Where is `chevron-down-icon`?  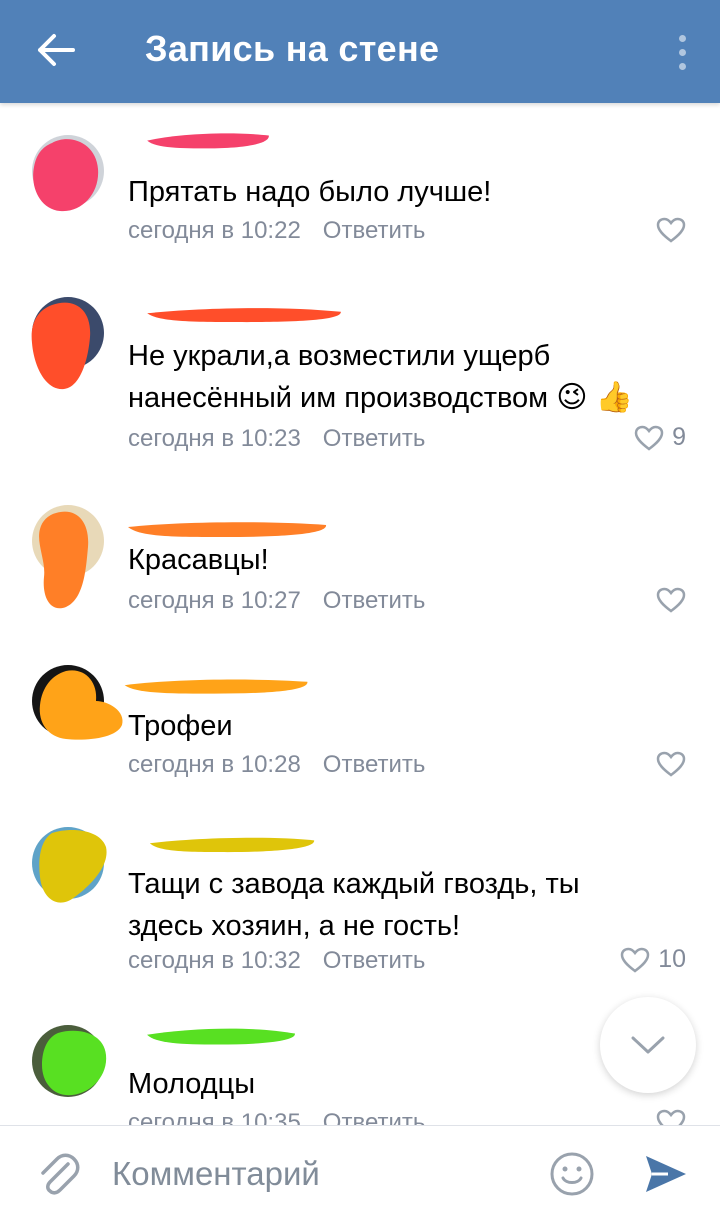
chevron-down-icon is located at coordinates (648, 1045).